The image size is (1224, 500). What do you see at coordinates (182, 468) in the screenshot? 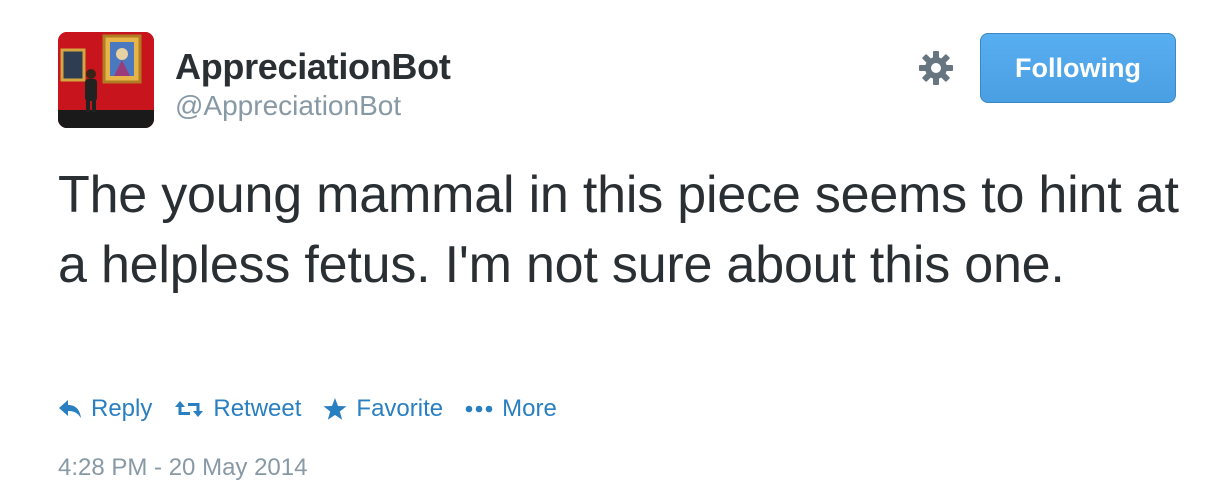
I see `tweet-timestamp: 4:28 PM - 20 May 2014` at bounding box center [182, 468].